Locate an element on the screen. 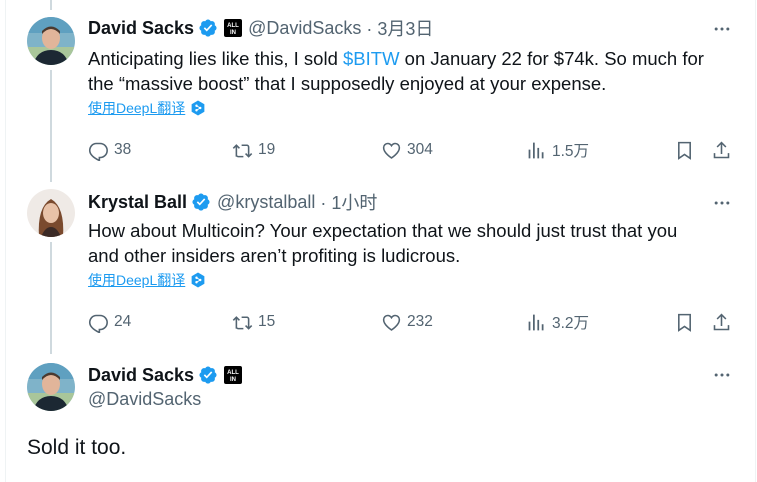  like-button: 304 is located at coordinates (407, 150).